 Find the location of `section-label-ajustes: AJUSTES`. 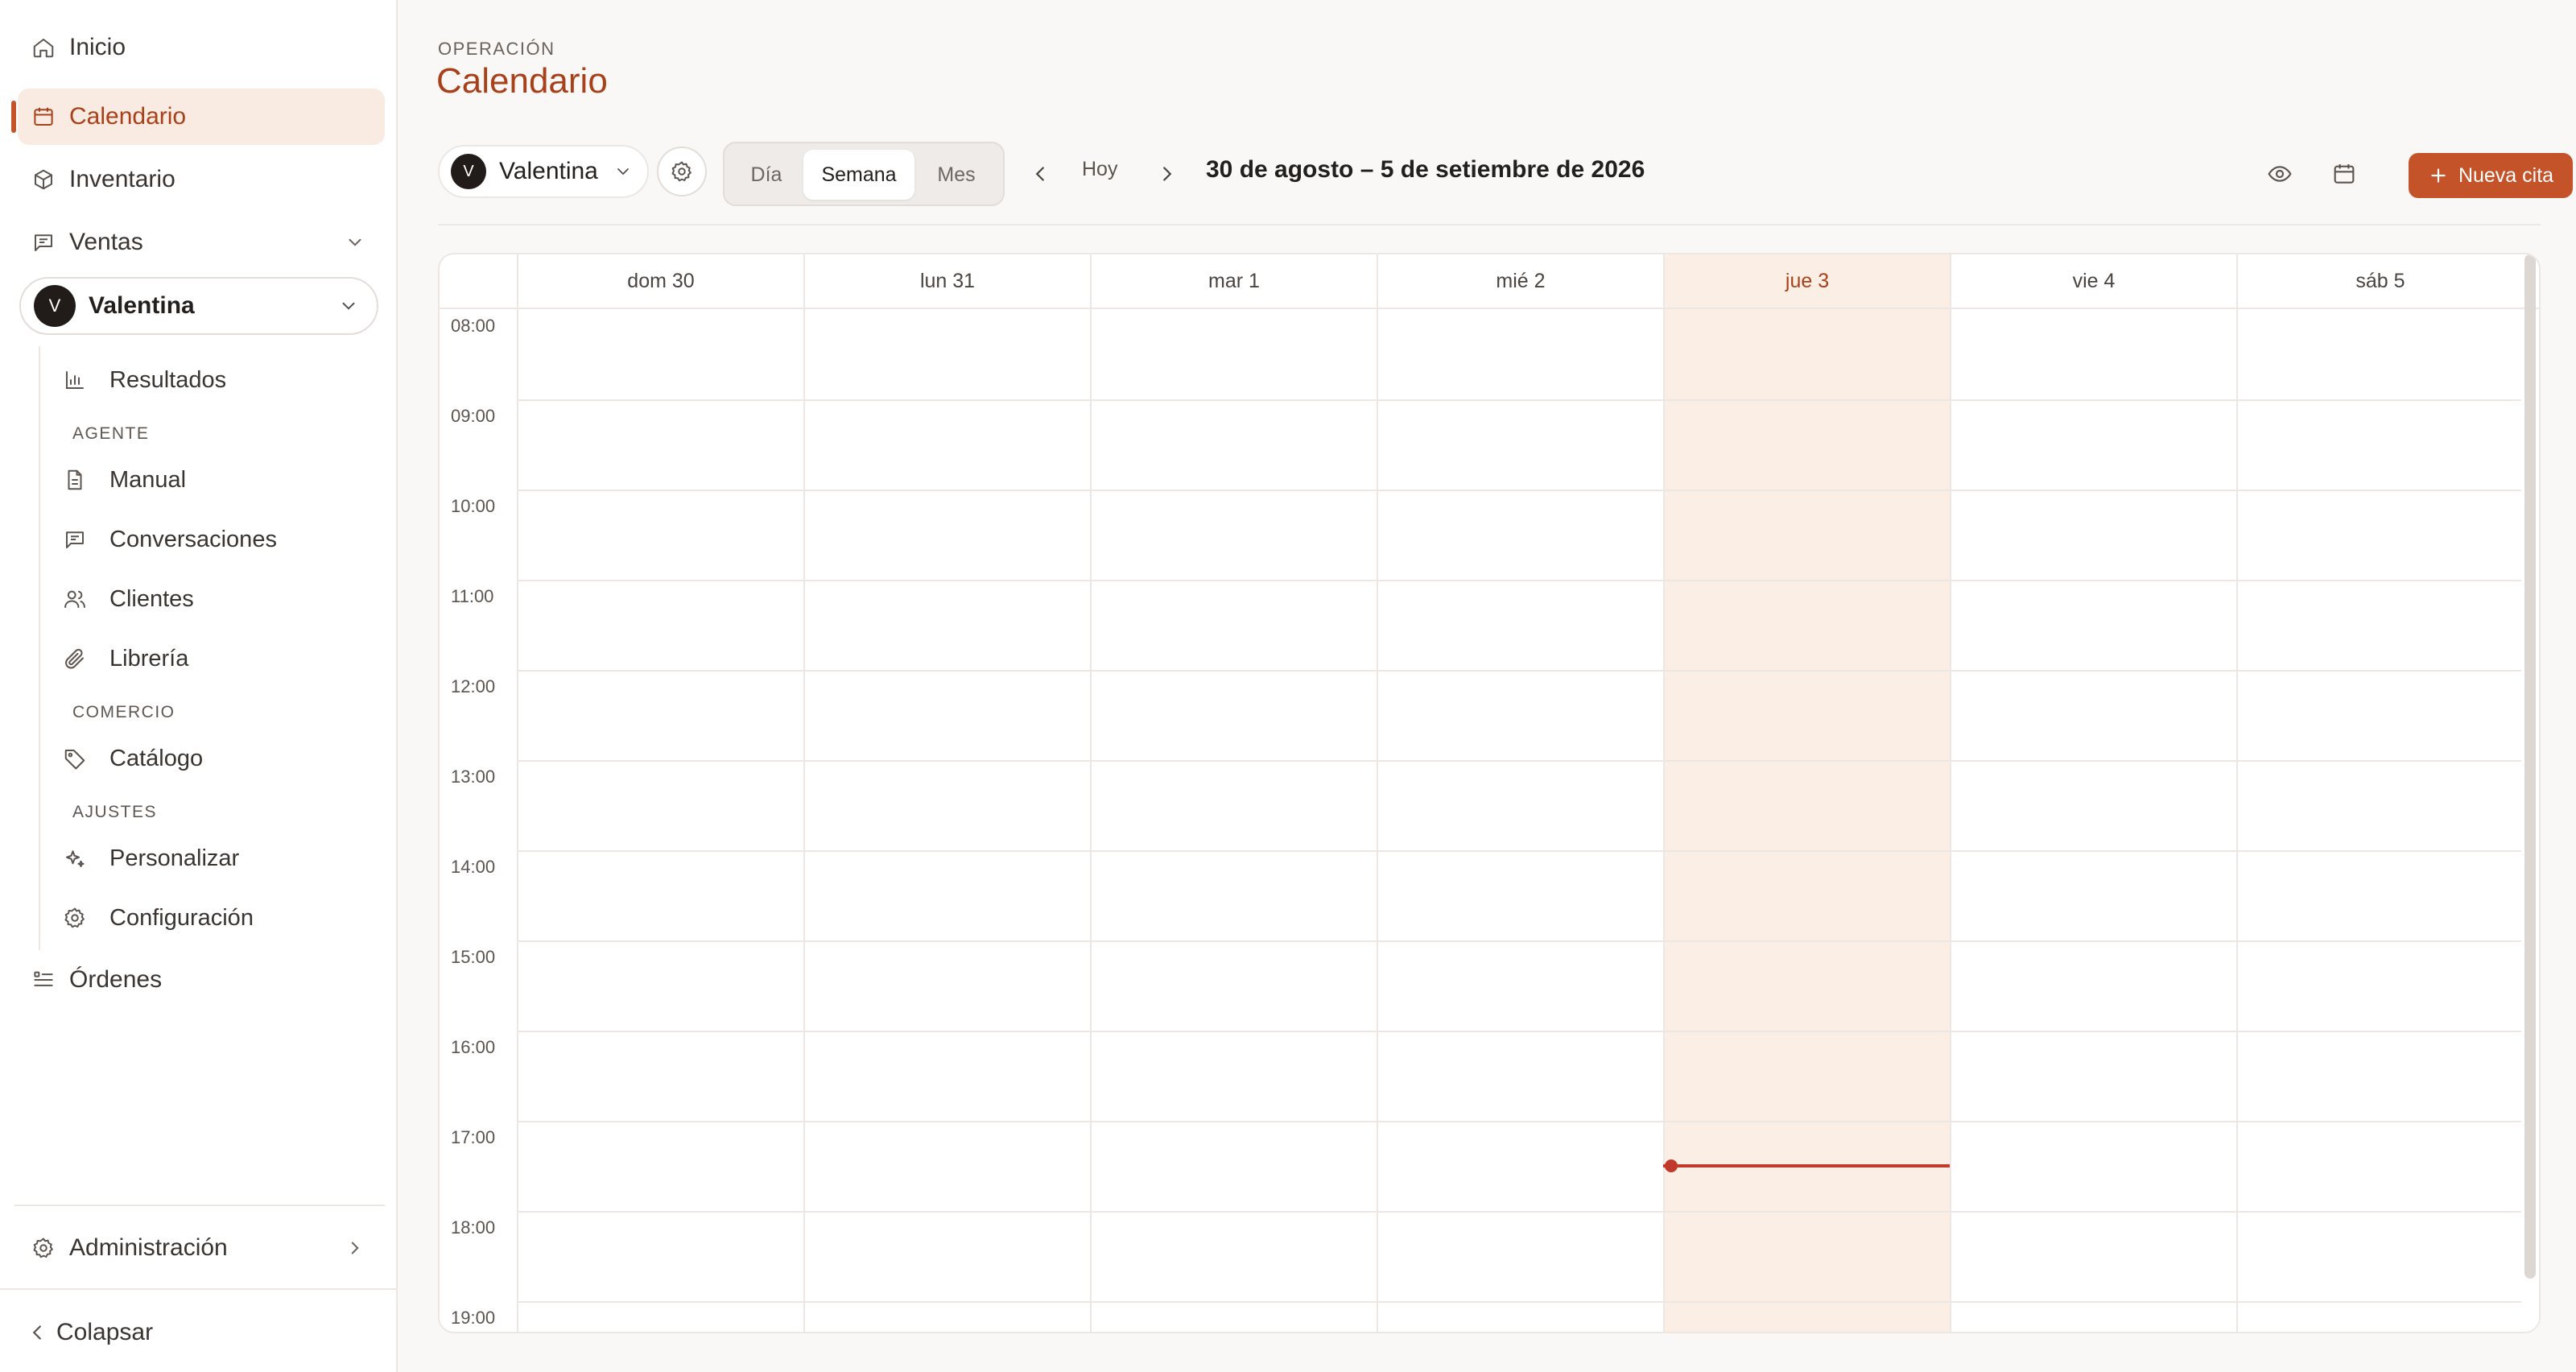

section-label-ajustes: AJUSTES is located at coordinates (115, 812).